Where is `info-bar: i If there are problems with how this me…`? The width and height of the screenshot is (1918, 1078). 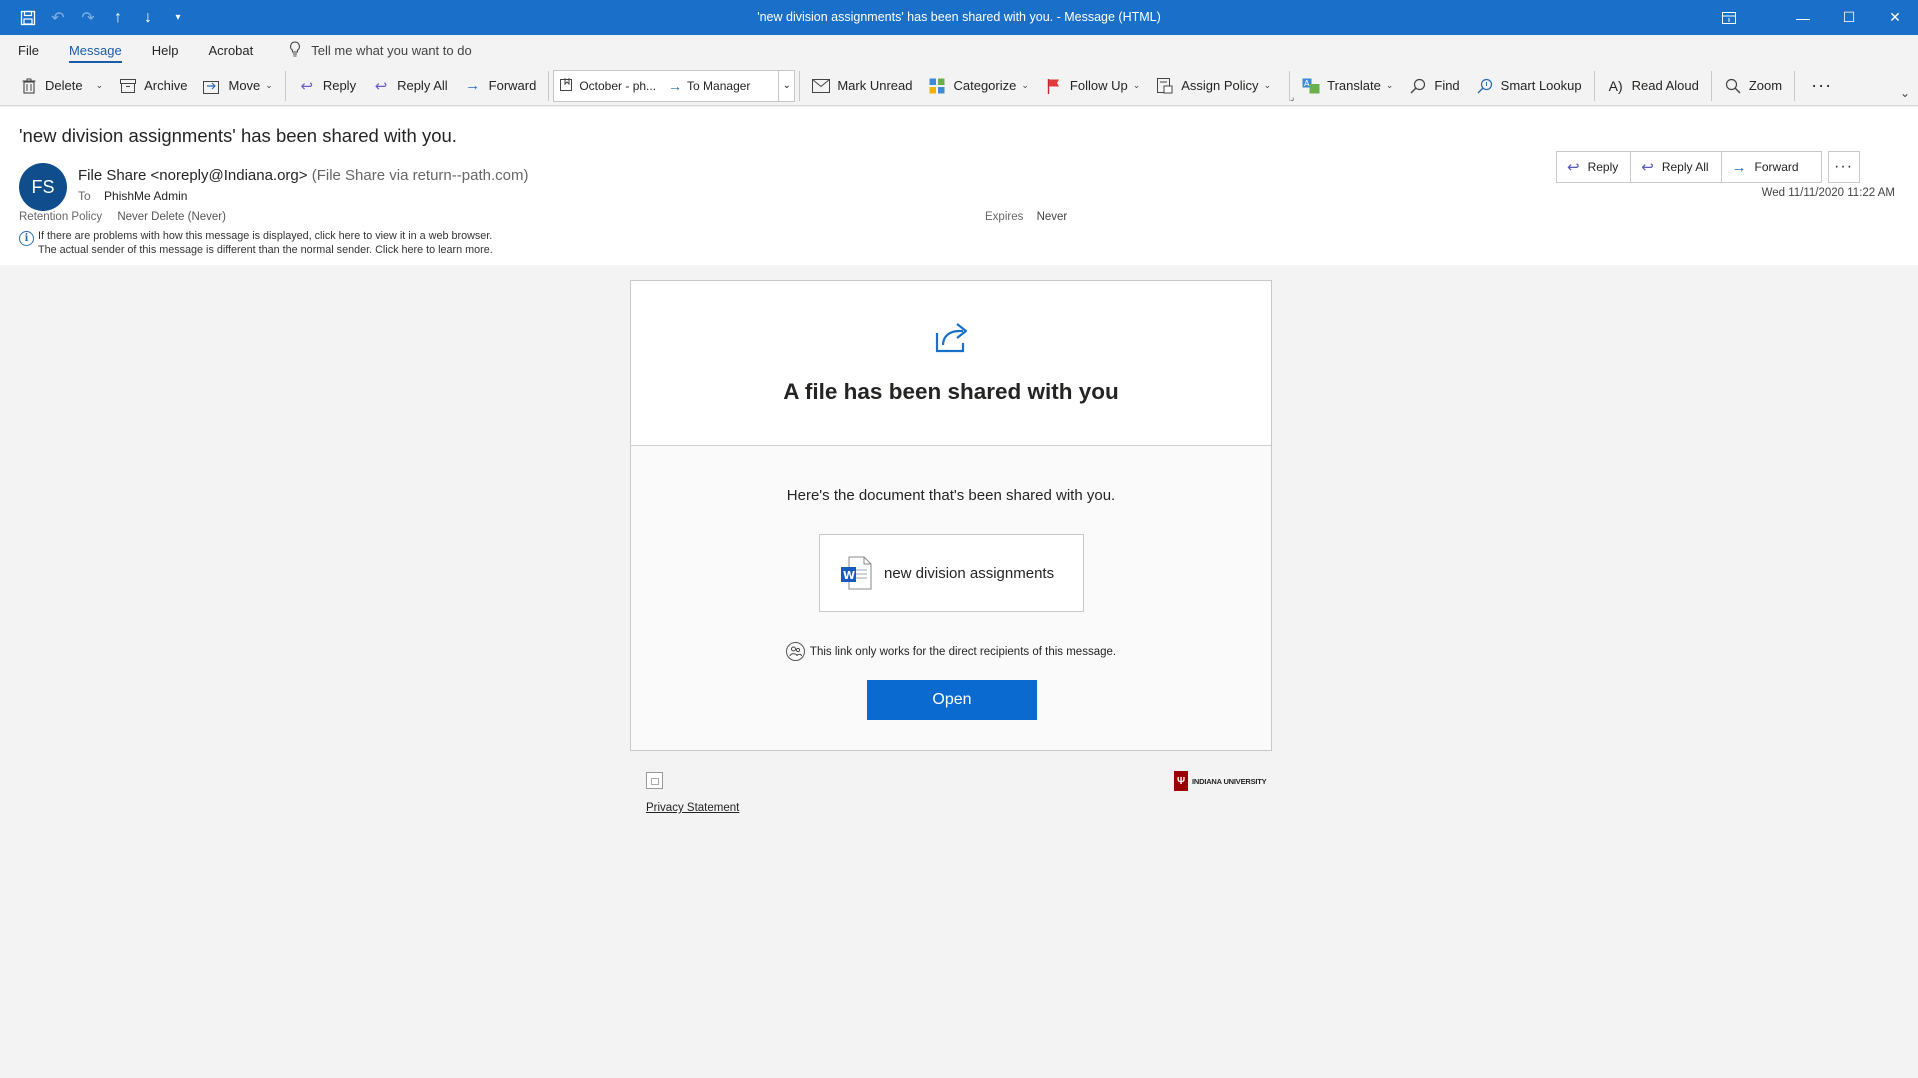
info-bar: i If there are problems with how this me… is located at coordinates (256, 243).